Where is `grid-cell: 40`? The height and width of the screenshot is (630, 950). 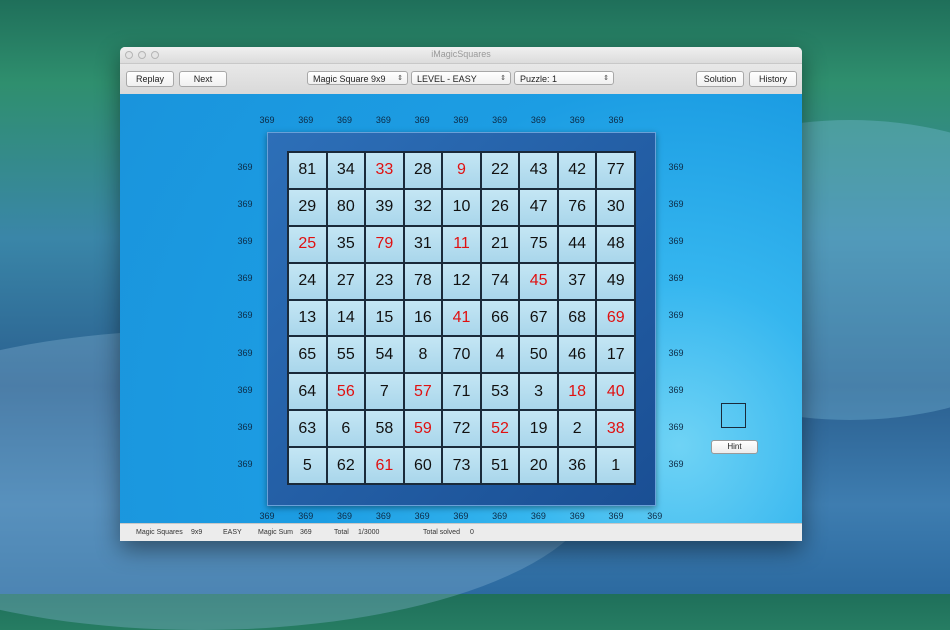
grid-cell: 40 is located at coordinates (615, 392).